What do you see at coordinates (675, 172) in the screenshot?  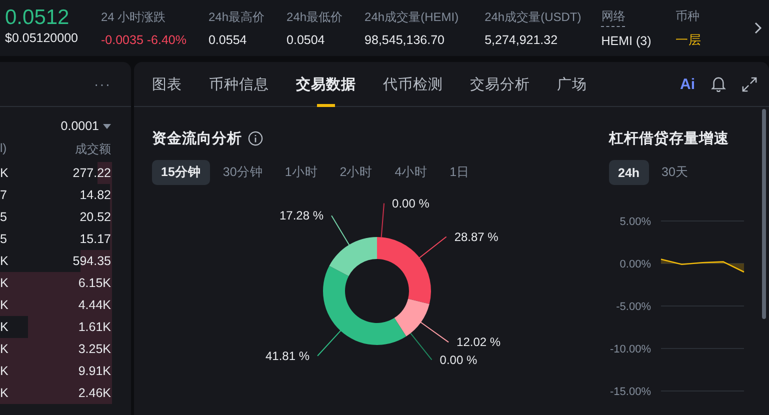 I see `period-button: 30天` at bounding box center [675, 172].